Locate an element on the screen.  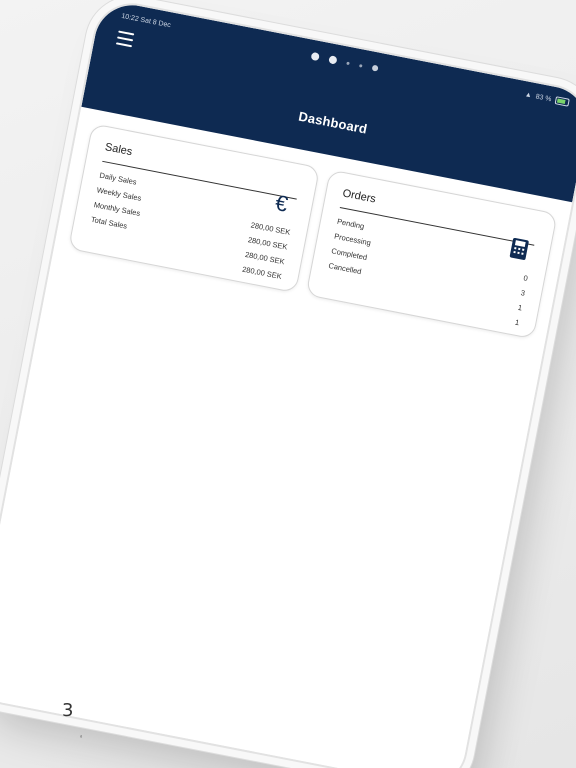
orders-value-cancelled: 1 is located at coordinates (517, 322).